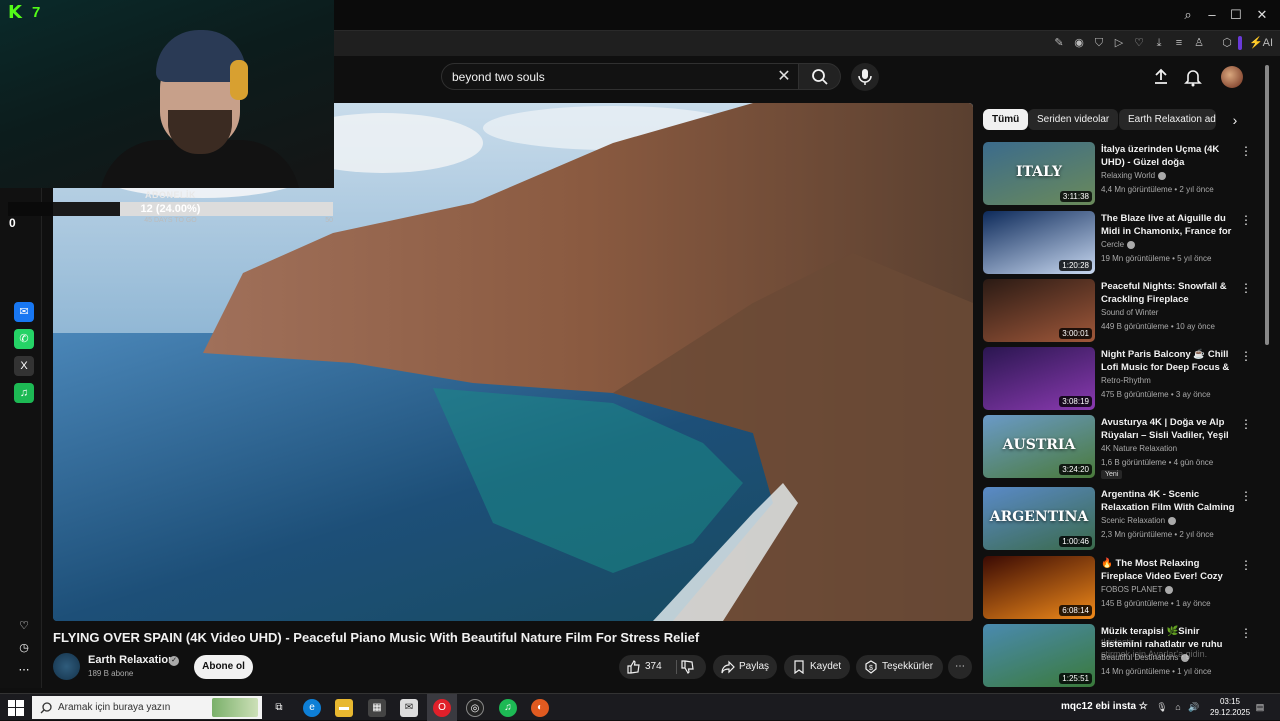 Image resolution: width=1280 pixels, height=721 pixels. I want to click on video-thumbnail: 3:00:01, so click(1039, 310).